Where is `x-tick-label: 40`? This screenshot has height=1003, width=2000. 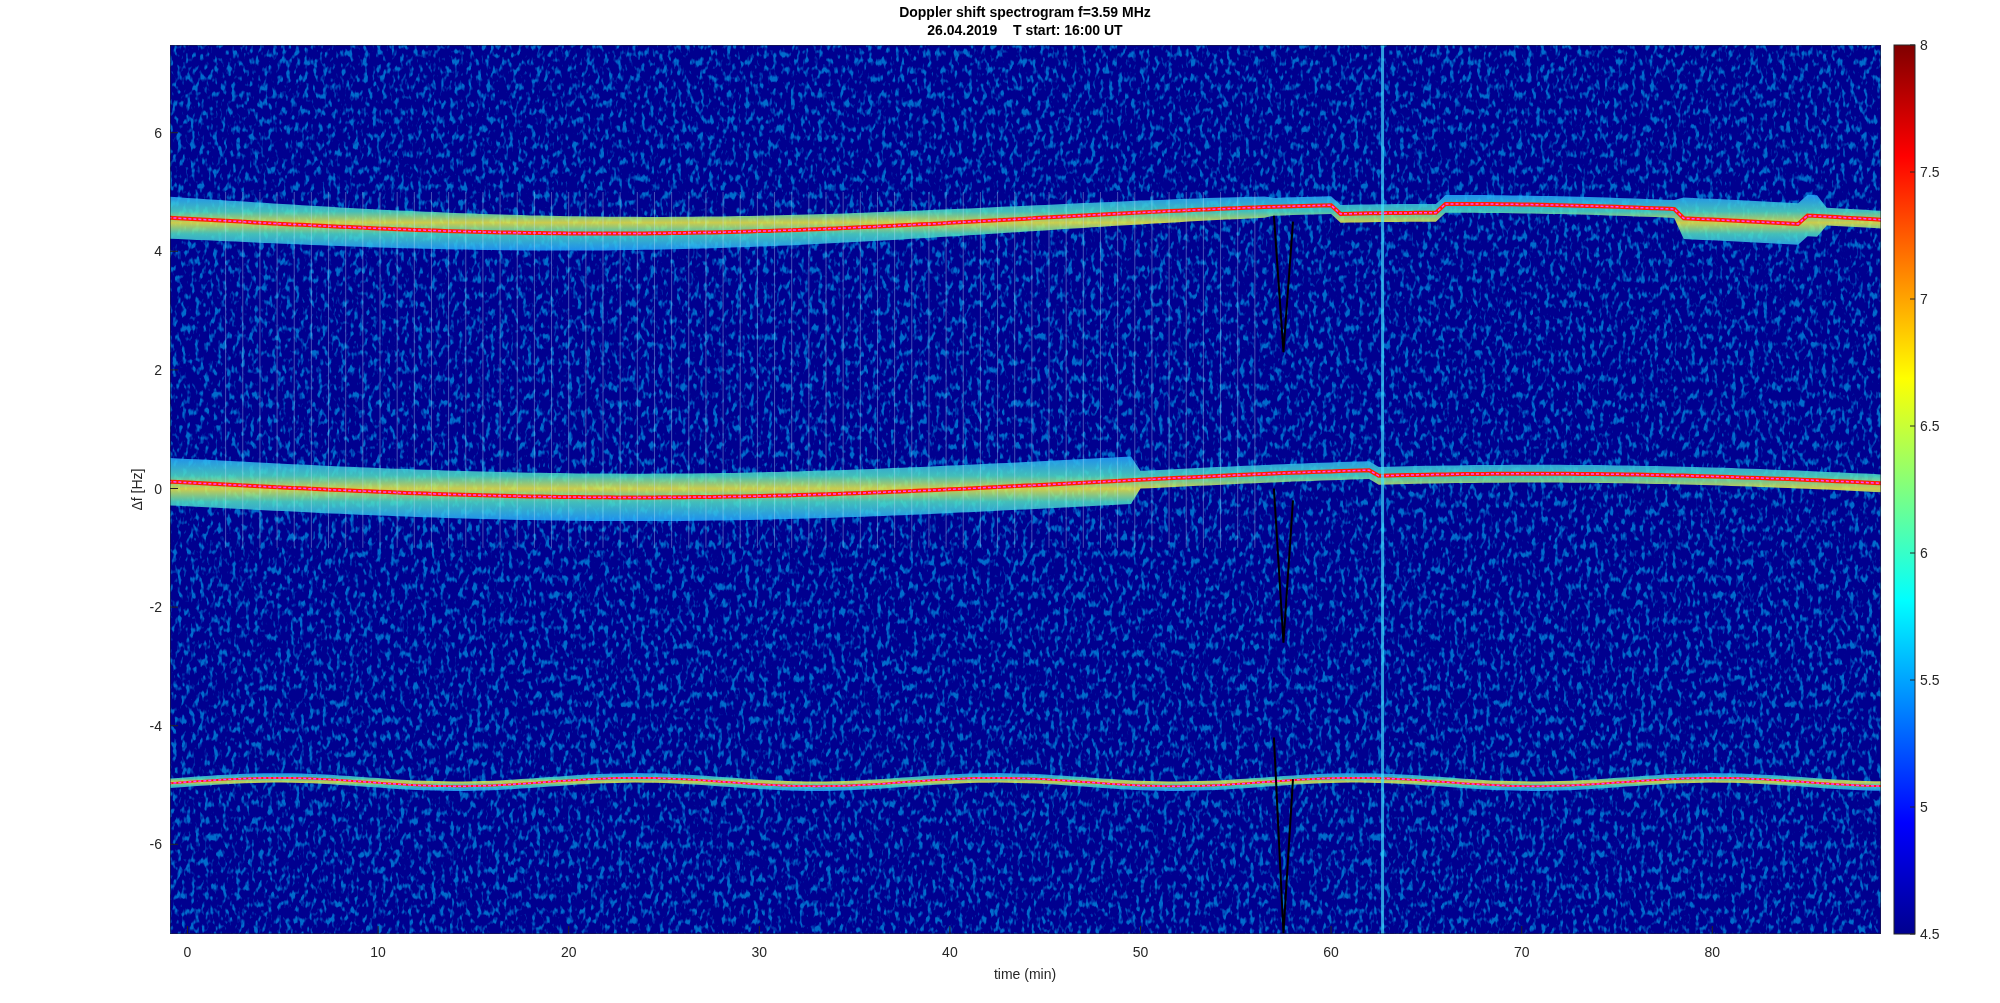 x-tick-label: 40 is located at coordinates (950, 952).